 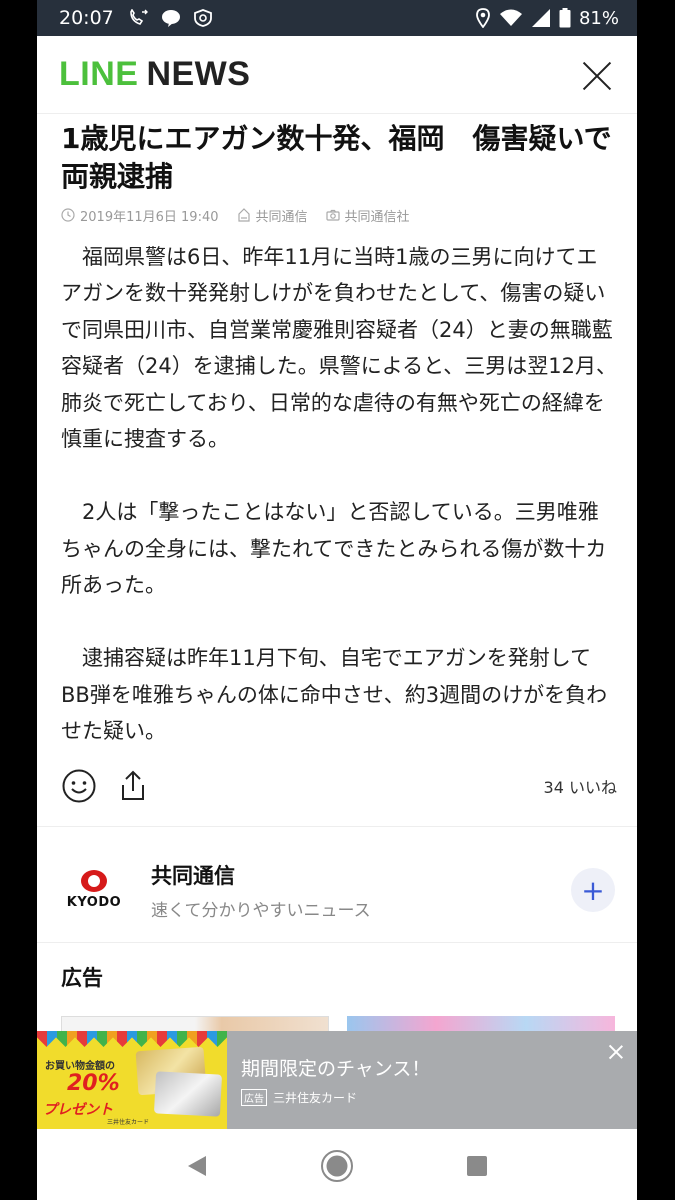 I want to click on system-nav-bar, so click(x=337, y=1166).